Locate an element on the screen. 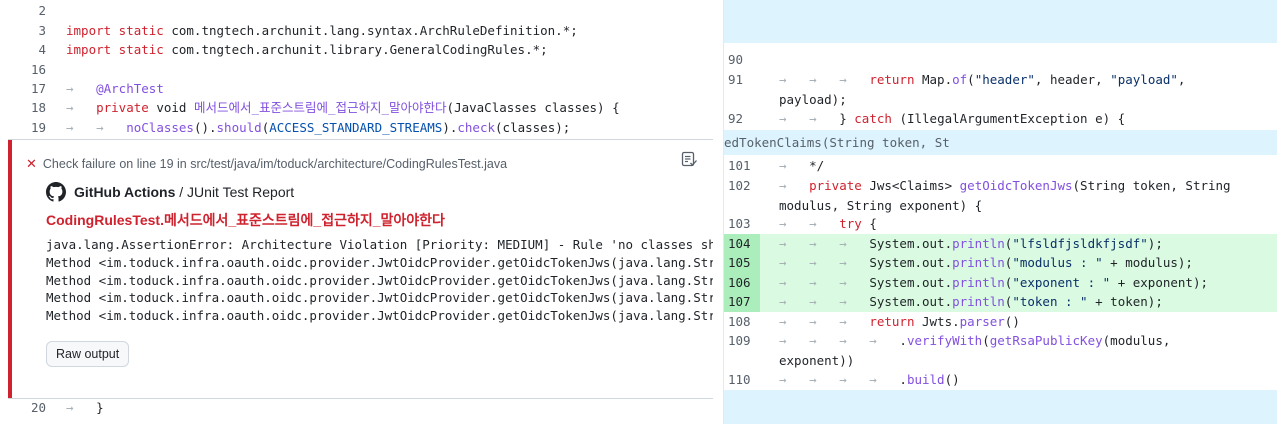  diff-line: 90 is located at coordinates (1000, 60).